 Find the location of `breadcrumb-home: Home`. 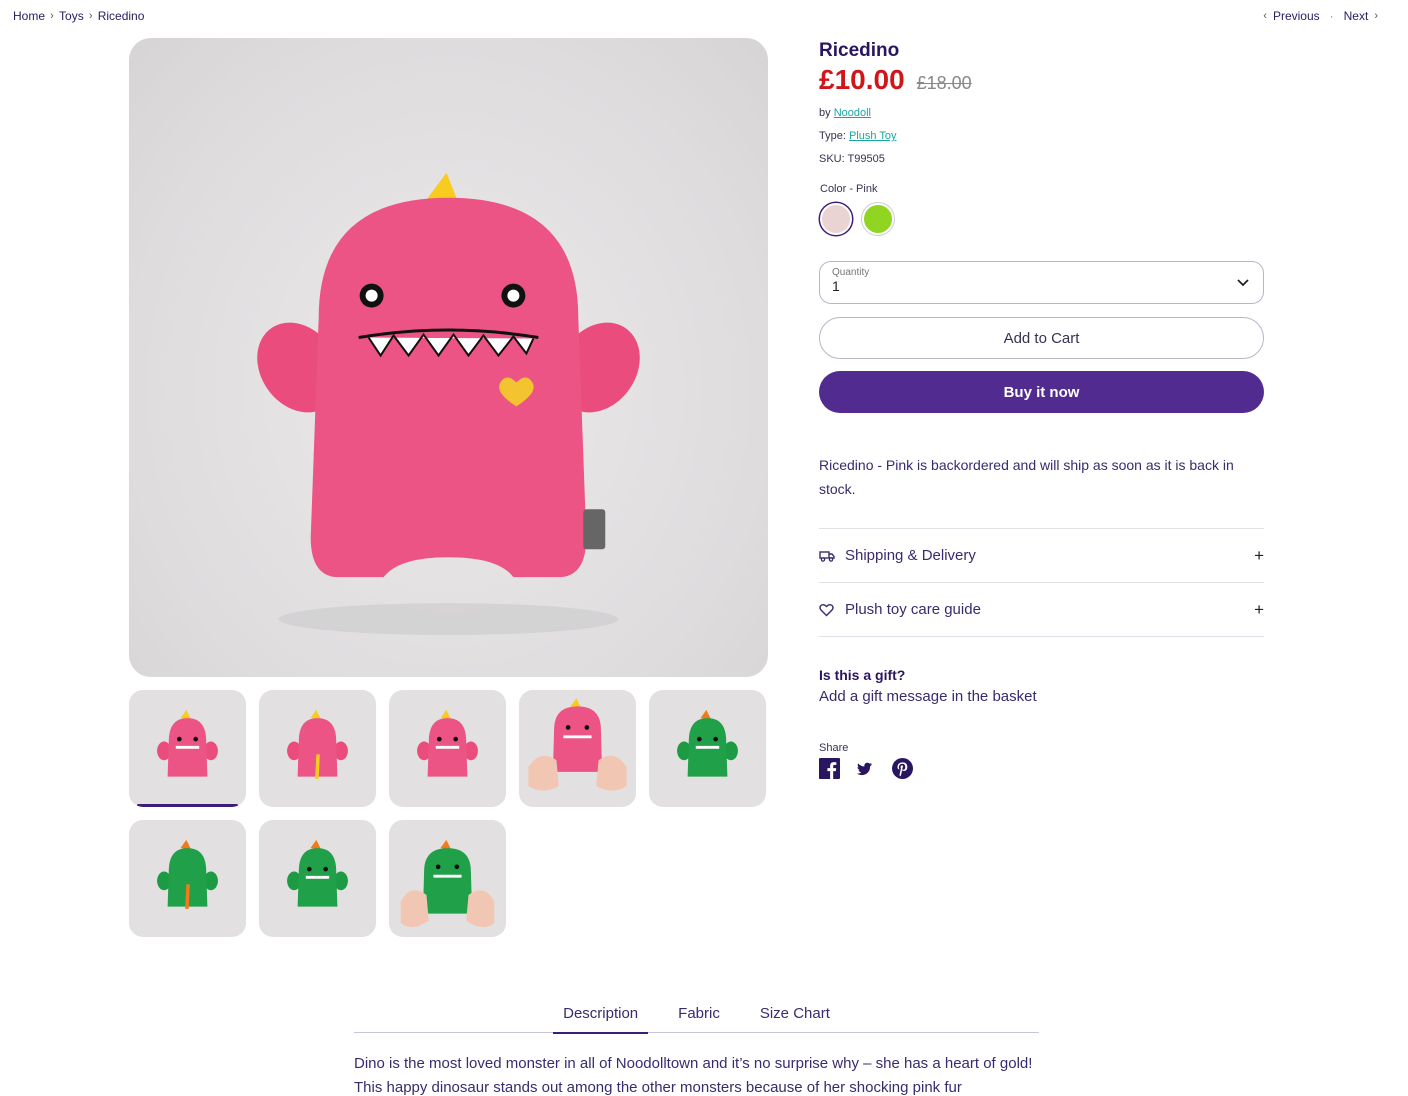

breadcrumb-home: Home is located at coordinates (29, 16).